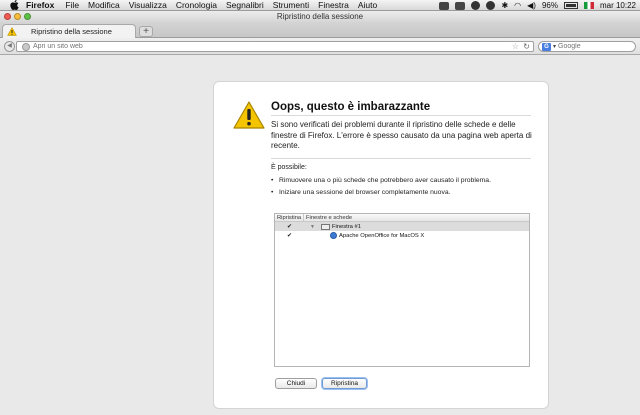 The height and width of the screenshot is (415, 640). What do you see at coordinates (263, 46) in the screenshot?
I see `url-input` at bounding box center [263, 46].